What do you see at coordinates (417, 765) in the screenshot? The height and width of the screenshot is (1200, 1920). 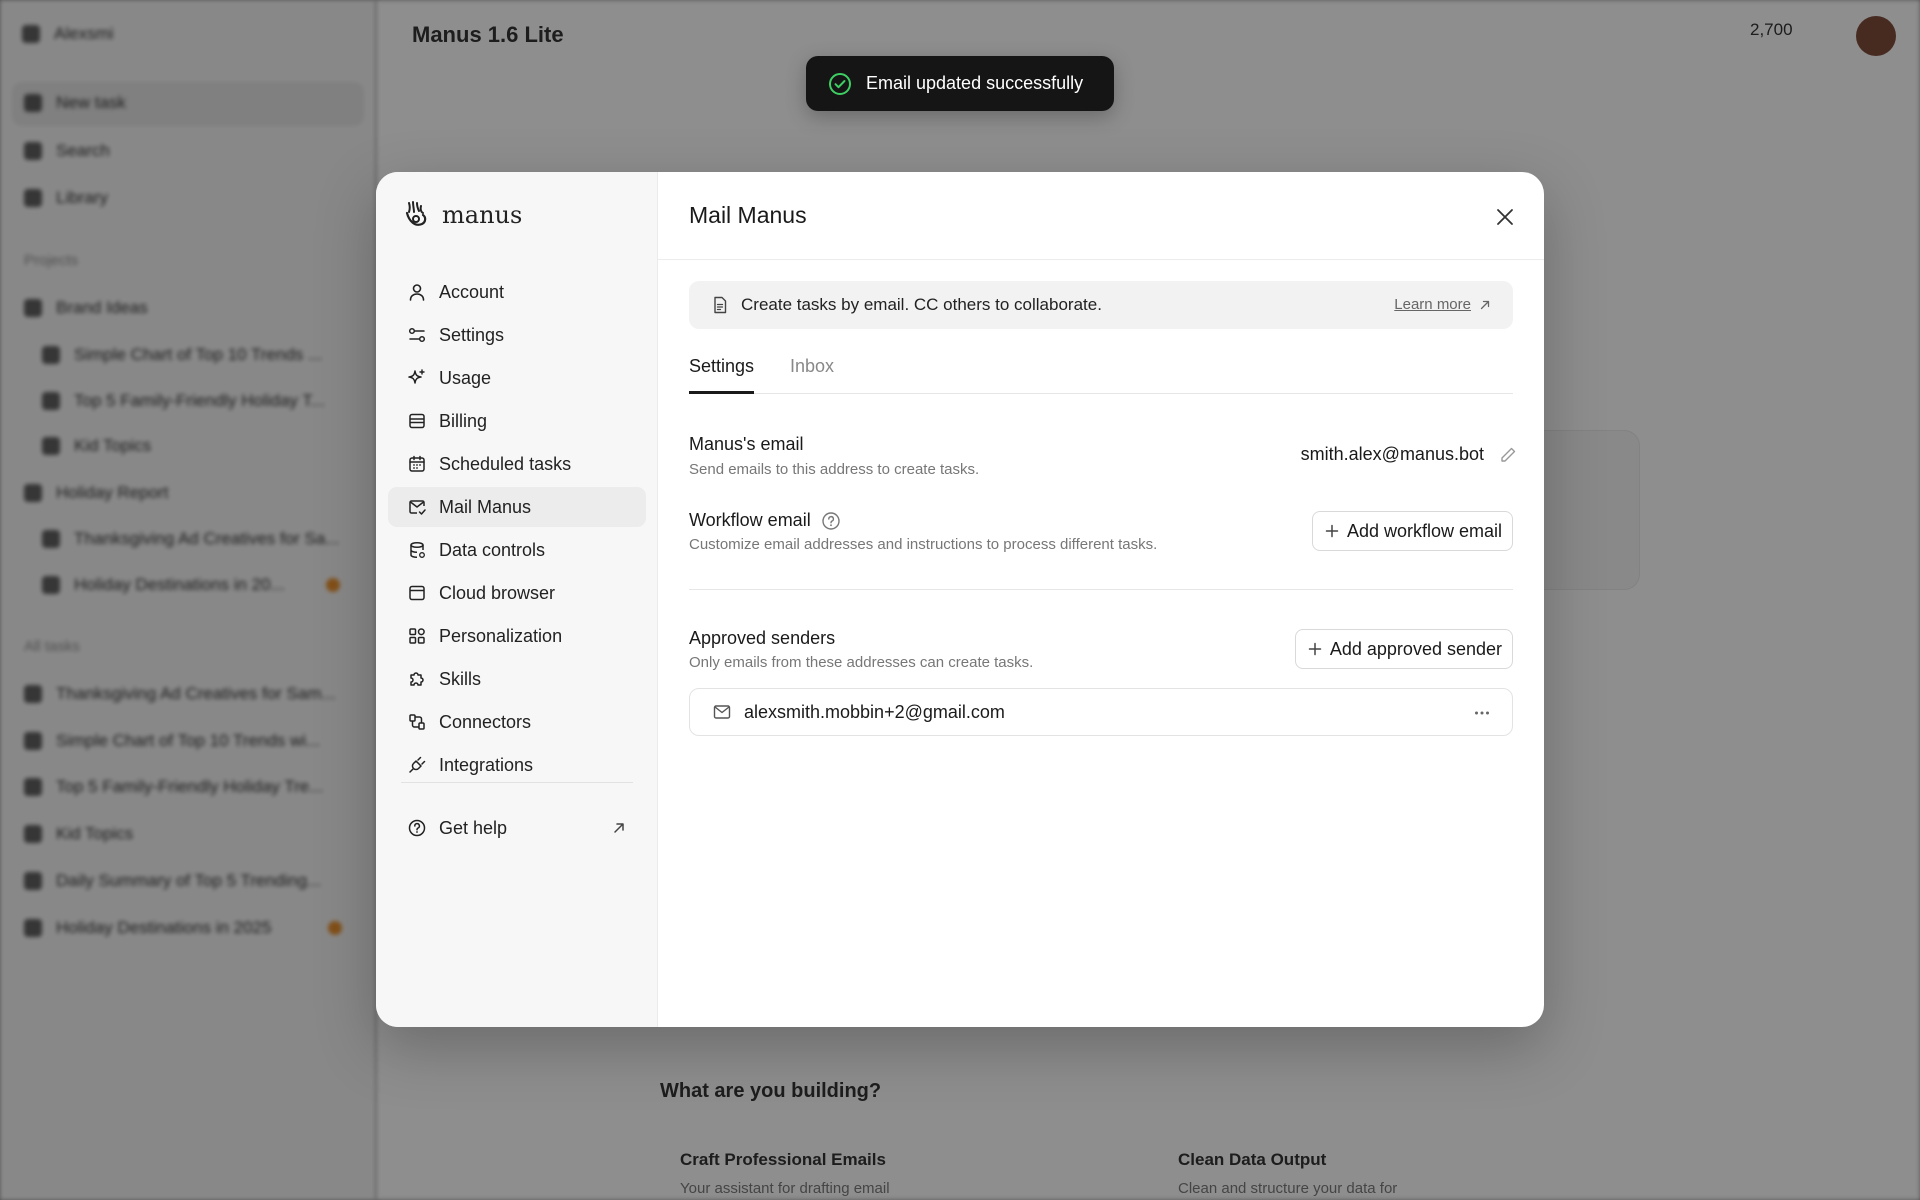 I see `plug-icon` at bounding box center [417, 765].